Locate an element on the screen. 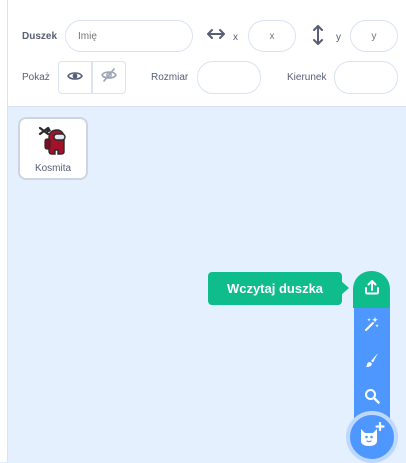  paint-icon is located at coordinates (372, 362).